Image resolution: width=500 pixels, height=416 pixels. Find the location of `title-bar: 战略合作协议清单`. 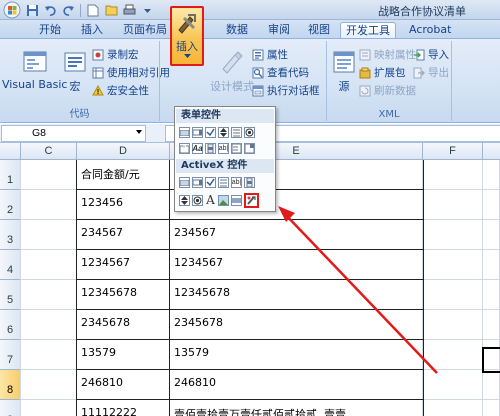

title-bar: 战略合作协议清单 is located at coordinates (250, 10).